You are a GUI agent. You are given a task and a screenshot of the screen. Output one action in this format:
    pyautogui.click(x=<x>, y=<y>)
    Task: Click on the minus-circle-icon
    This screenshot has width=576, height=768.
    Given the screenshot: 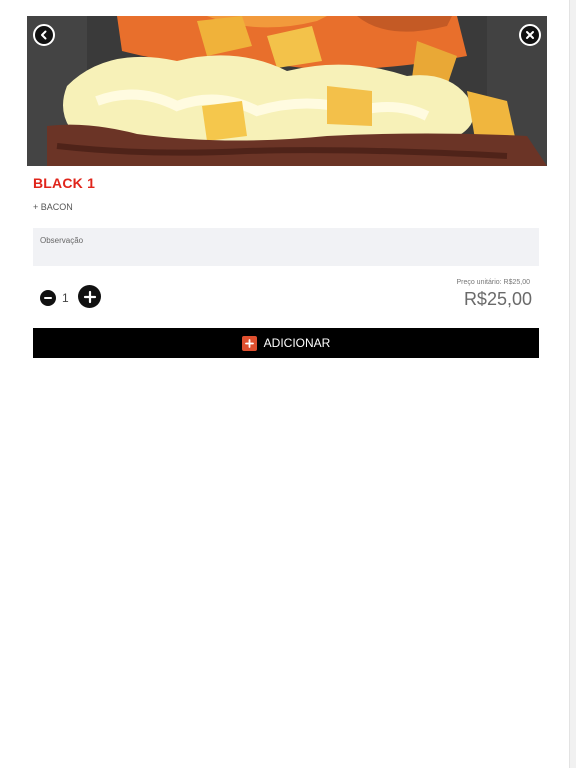 What is the action you would take?
    pyautogui.click(x=48, y=298)
    